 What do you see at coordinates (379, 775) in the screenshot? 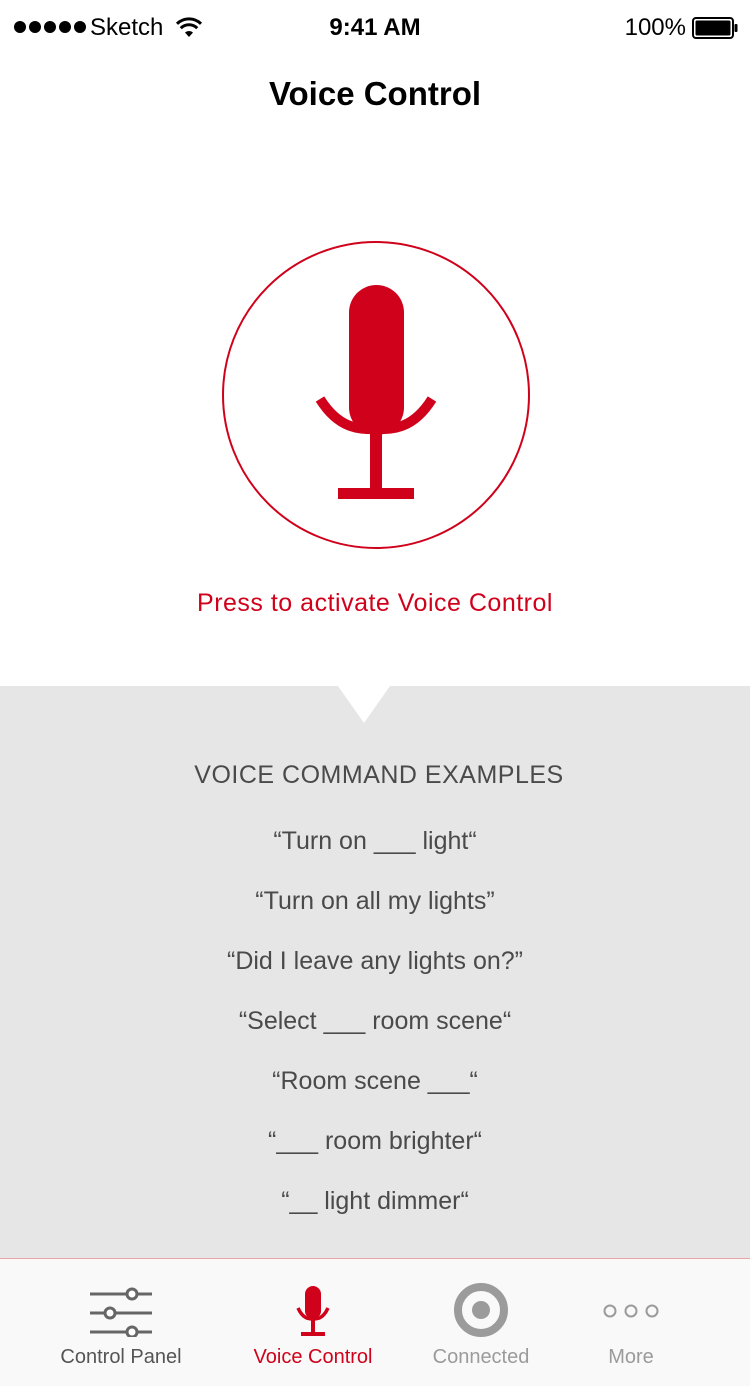
I see `examples-heading: VOICE COMMAND EXAMPLES` at bounding box center [379, 775].